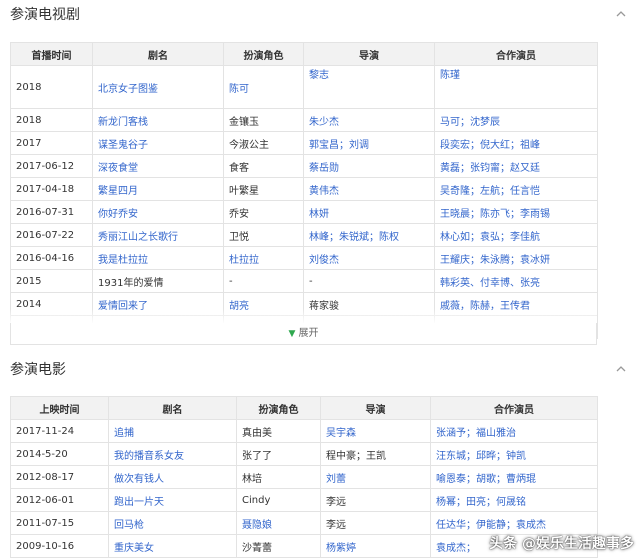 The height and width of the screenshot is (559, 640). I want to click on role-link: 杜拉拉, so click(244, 260).